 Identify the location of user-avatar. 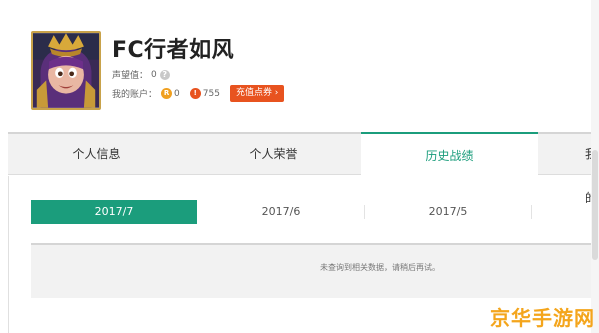
(66, 70).